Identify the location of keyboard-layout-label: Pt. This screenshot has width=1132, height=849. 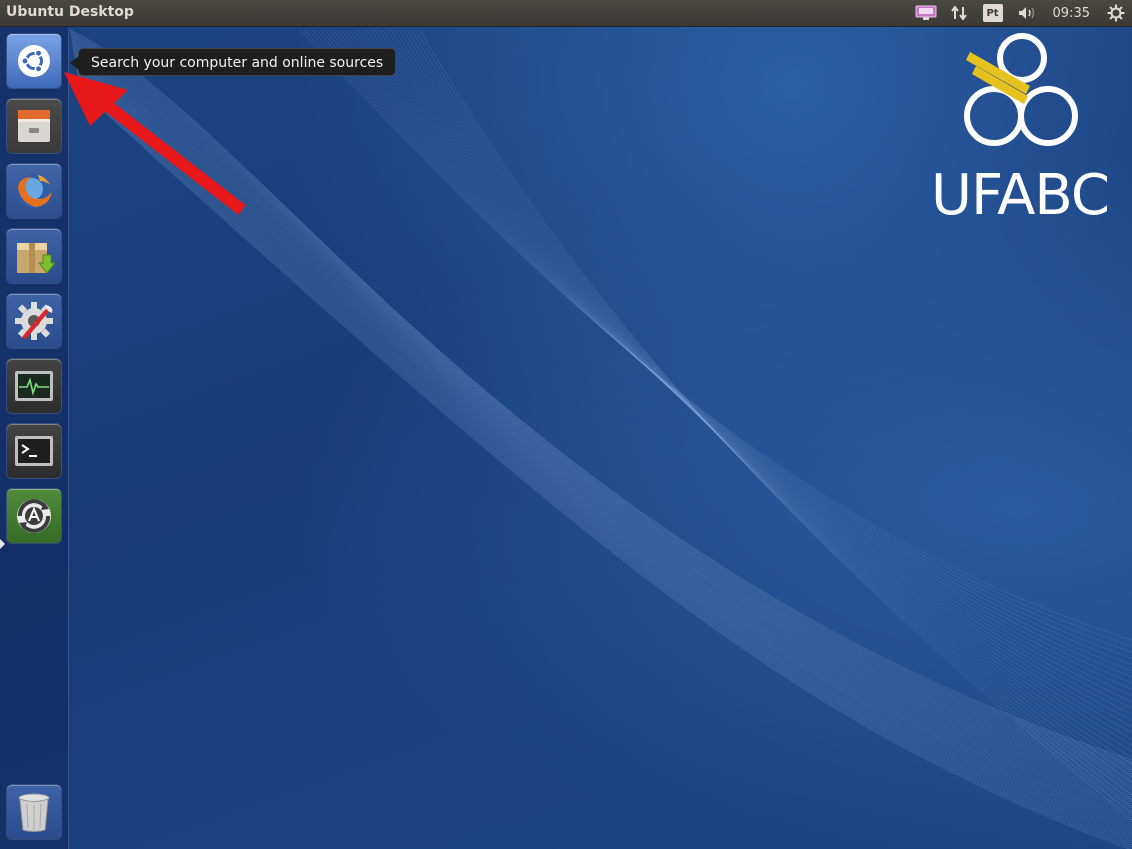
(992, 13).